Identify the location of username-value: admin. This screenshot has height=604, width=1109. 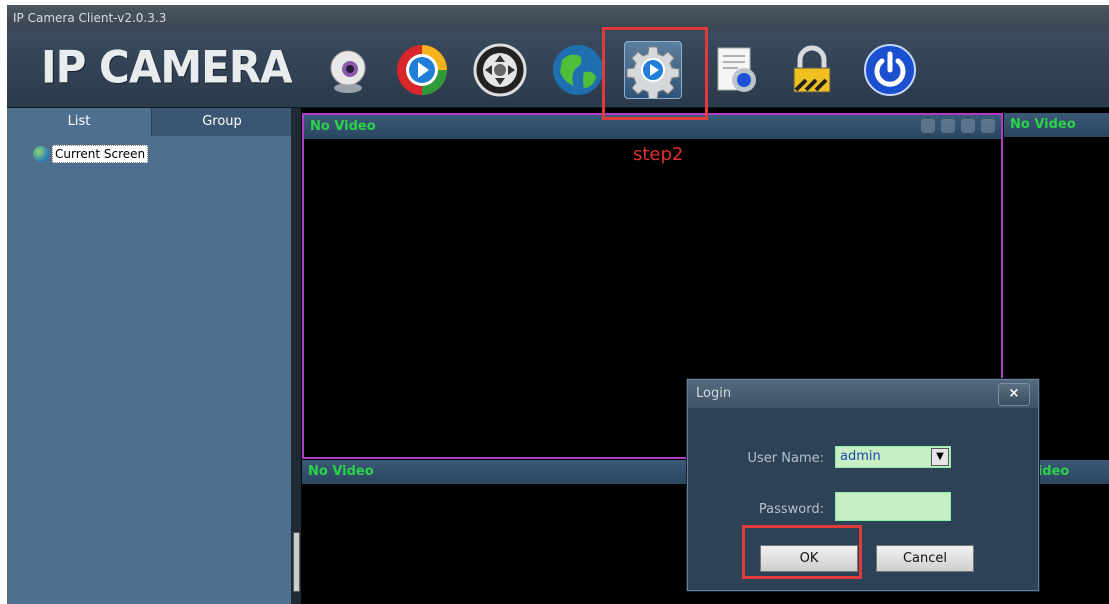
(860, 456).